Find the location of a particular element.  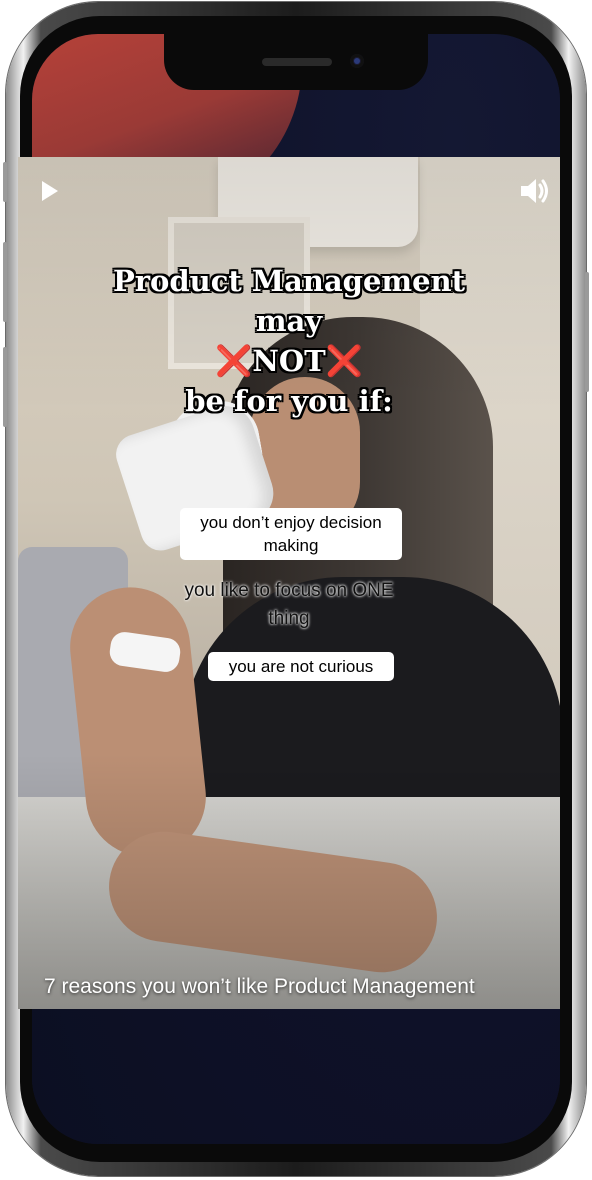

sound-button is located at coordinates (534, 191).